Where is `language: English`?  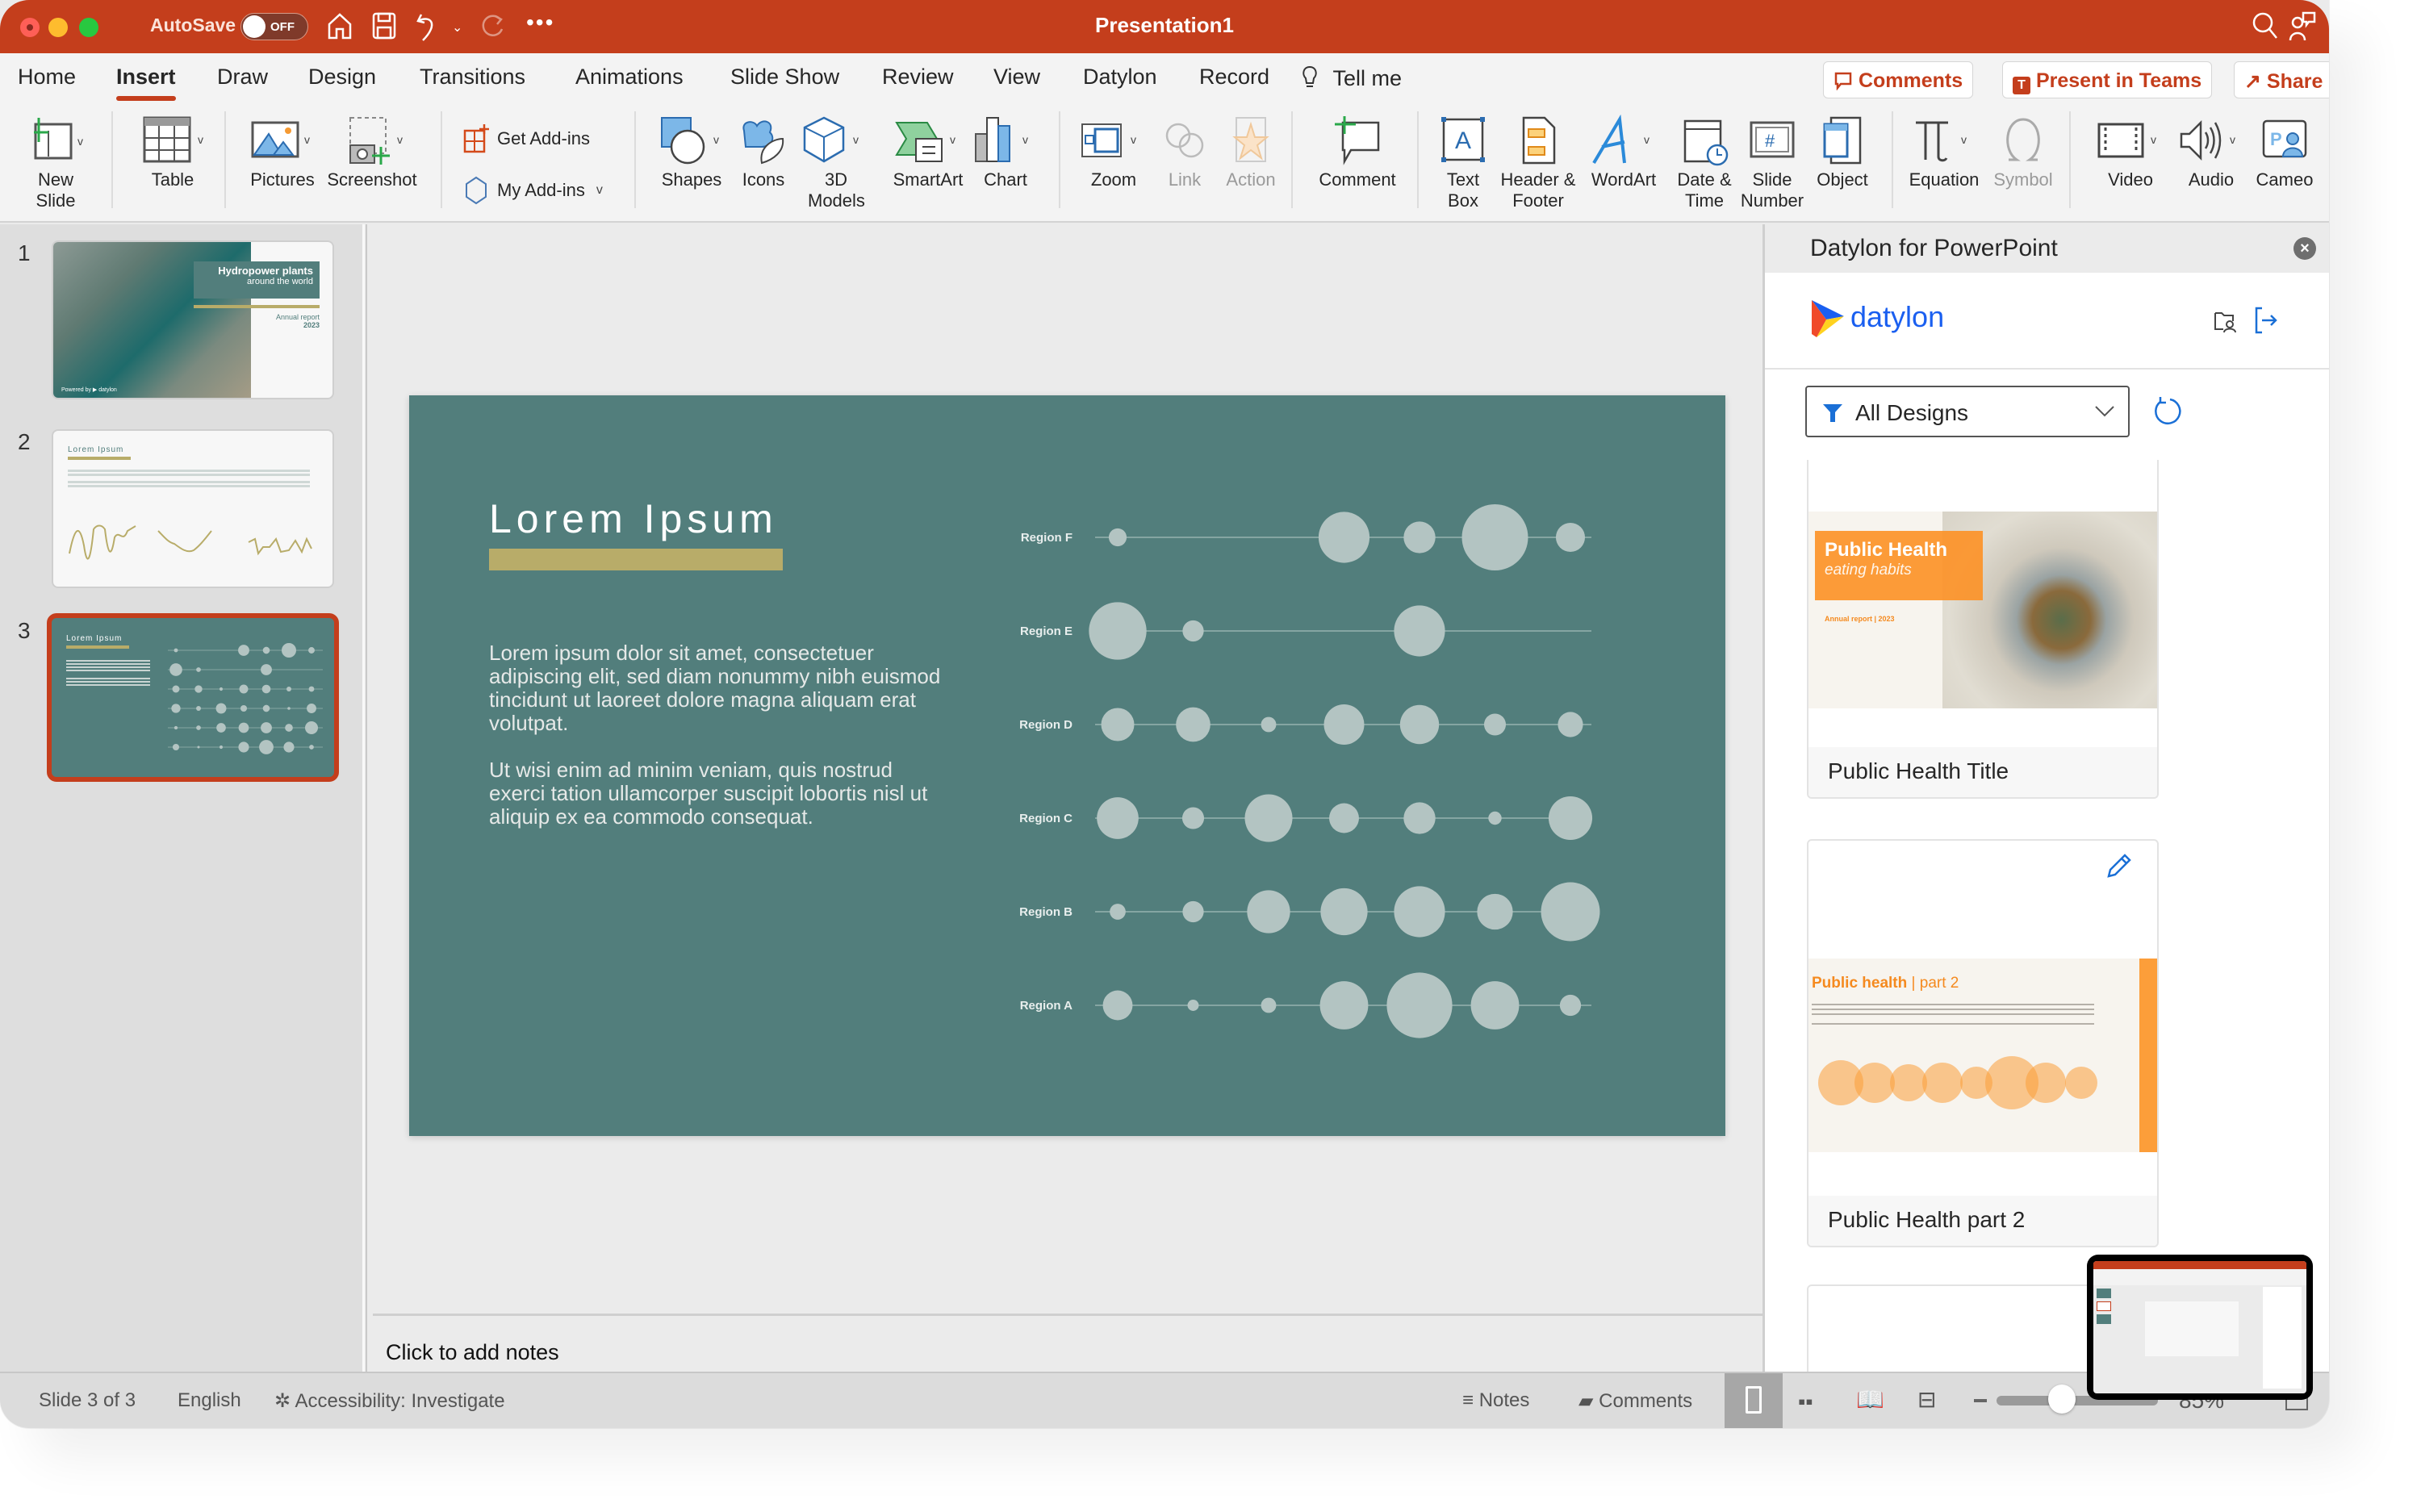
language: English is located at coordinates (209, 1400).